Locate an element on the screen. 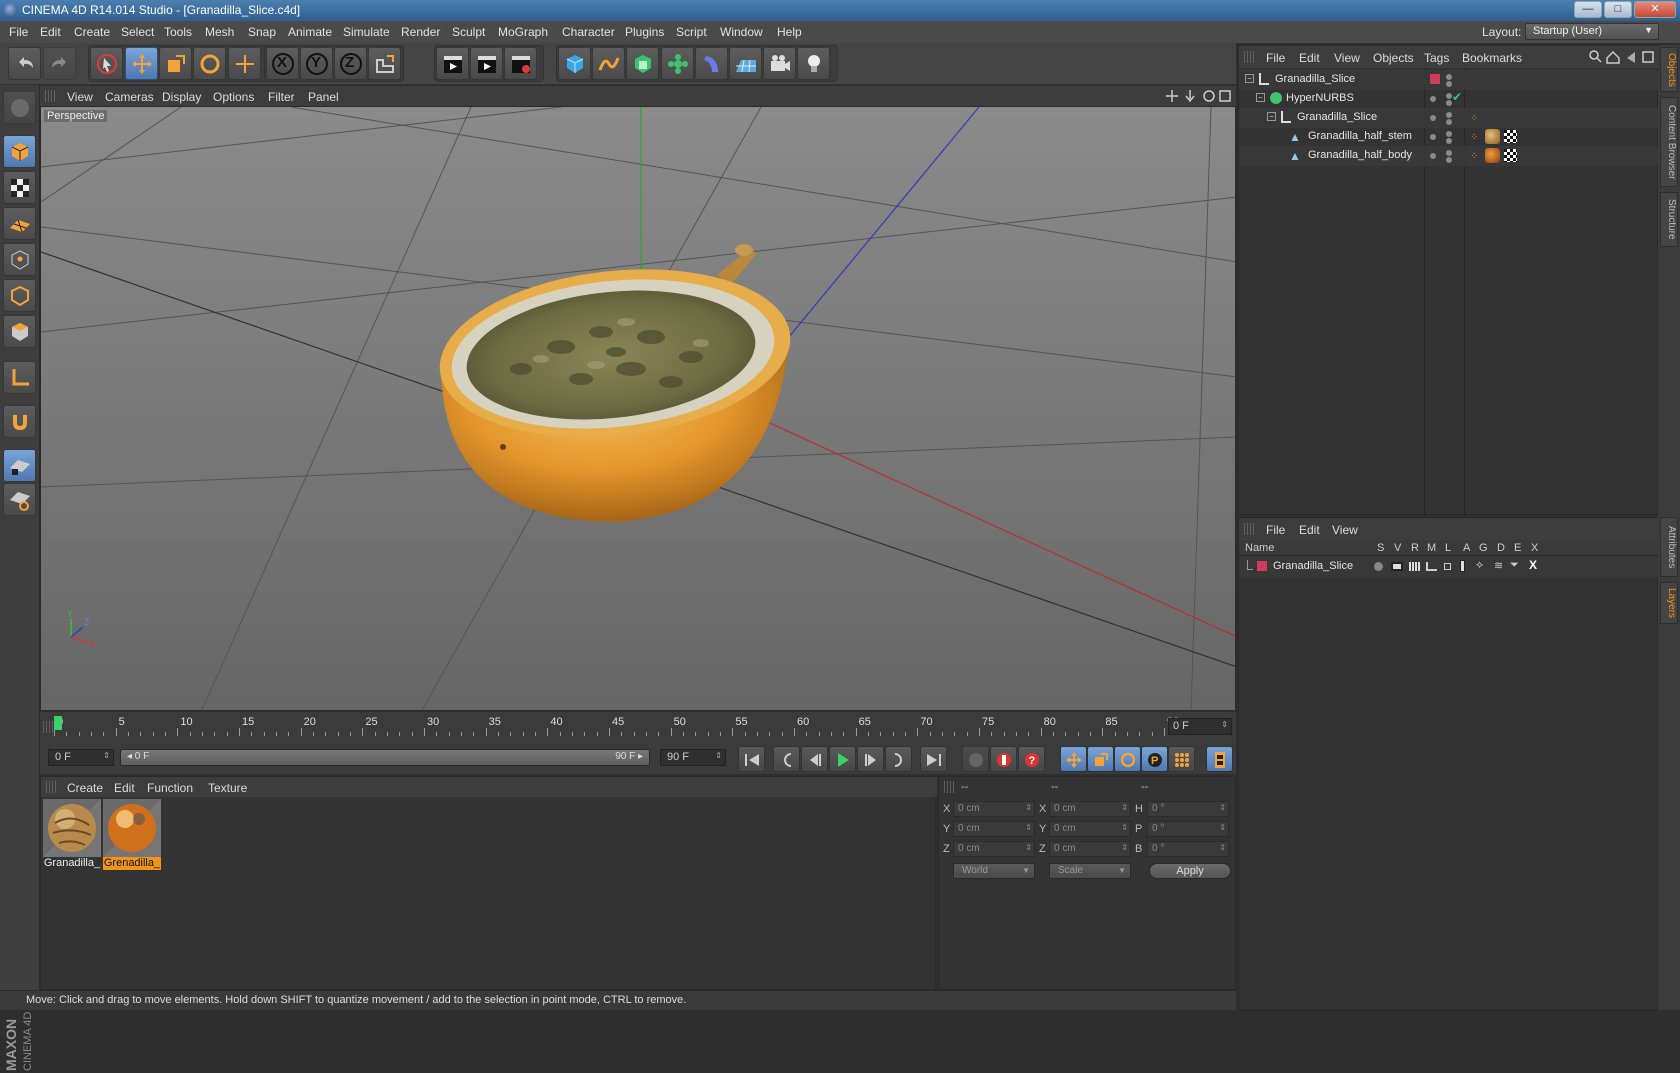  col-deformers: D is located at coordinates (1501, 548).